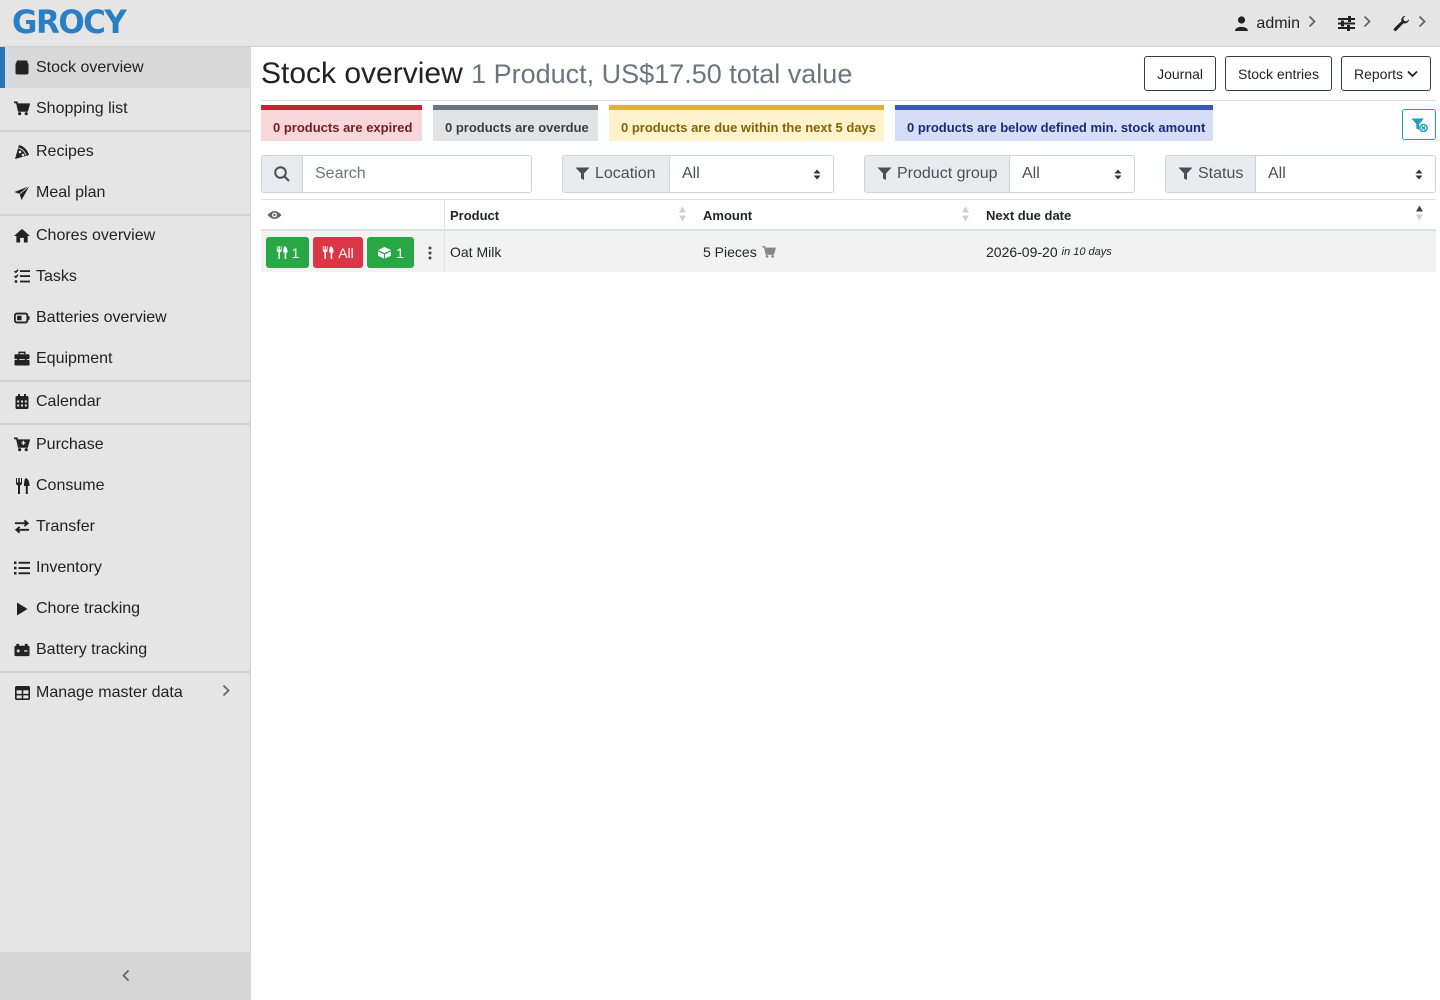 Image resolution: width=1440 pixels, height=1000 pixels. What do you see at coordinates (752, 174) in the screenshot?
I see `location-select: All` at bounding box center [752, 174].